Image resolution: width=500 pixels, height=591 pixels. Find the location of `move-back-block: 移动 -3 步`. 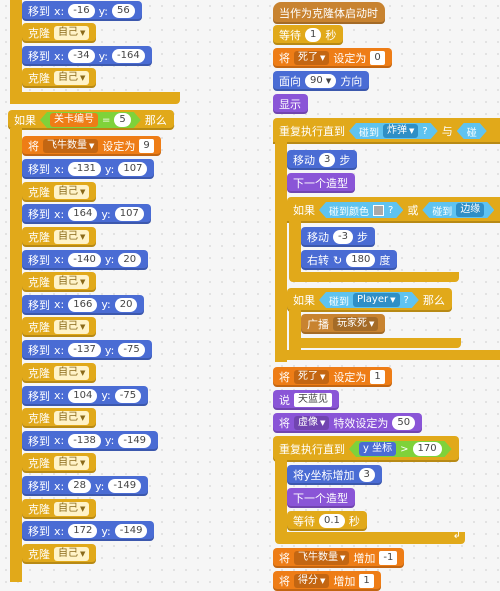

move-back-block: 移动 -3 步 is located at coordinates (338, 237).